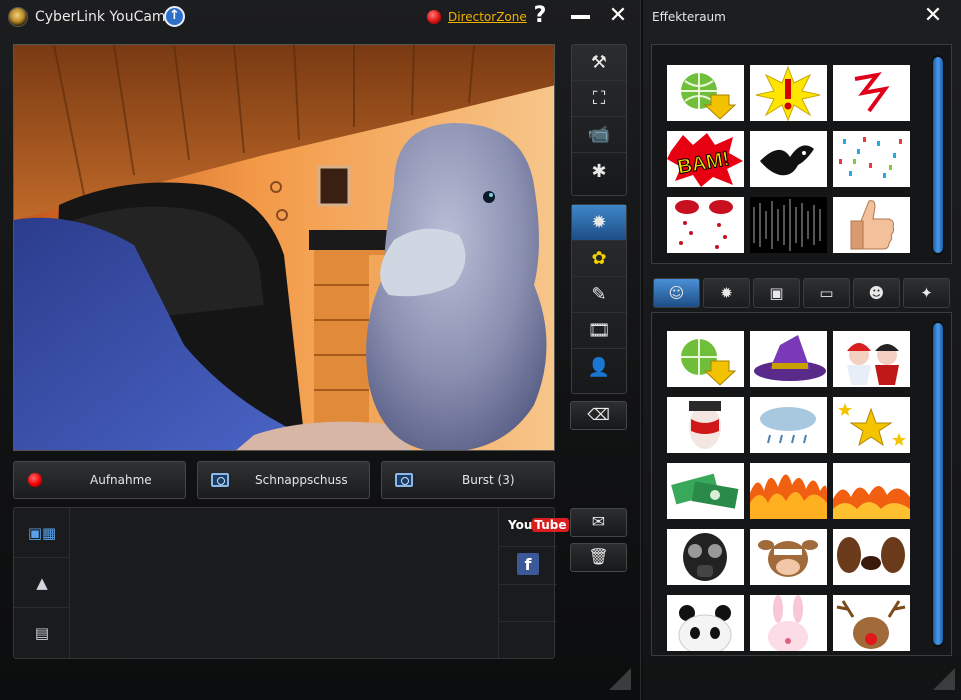  Describe the element at coordinates (788, 425) in the screenshot. I see `effect-thumb-rain-cloud` at that location.